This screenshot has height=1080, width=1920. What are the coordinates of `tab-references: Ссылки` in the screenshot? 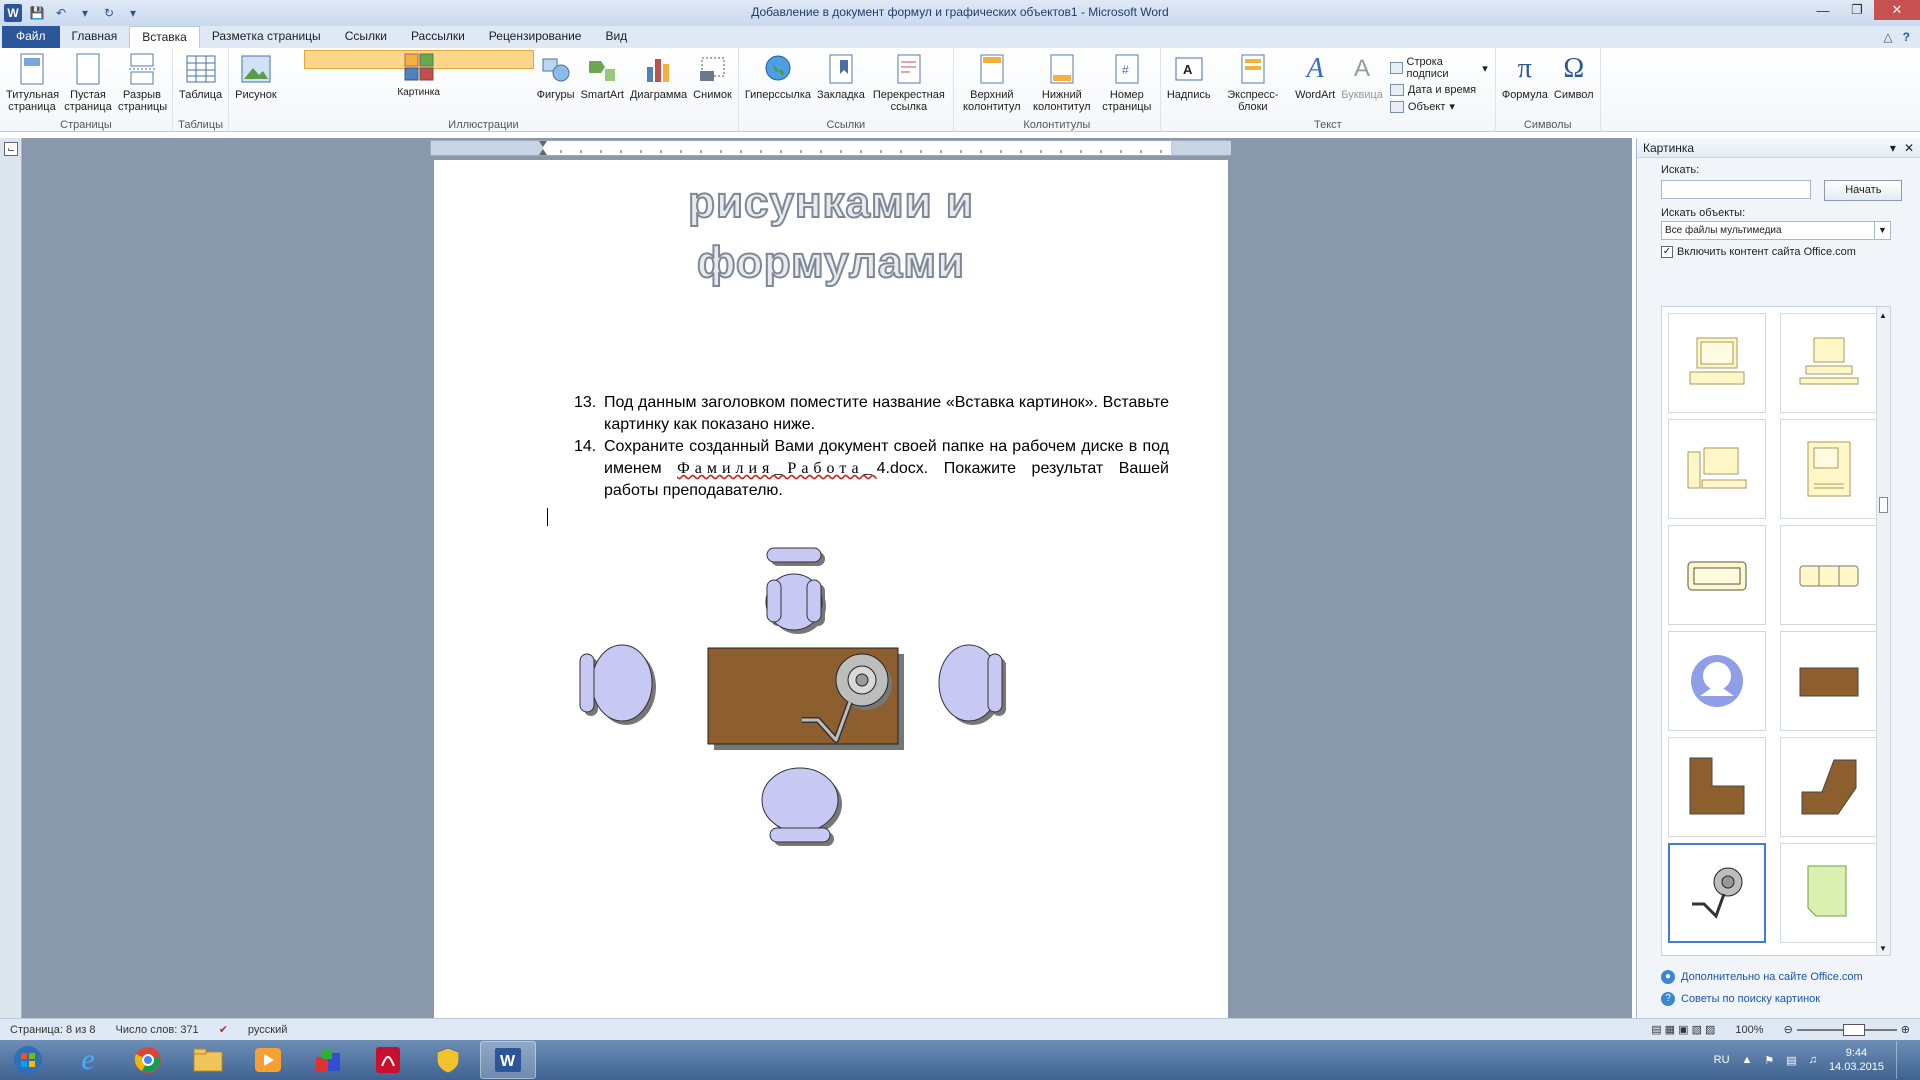 It's located at (366, 37).